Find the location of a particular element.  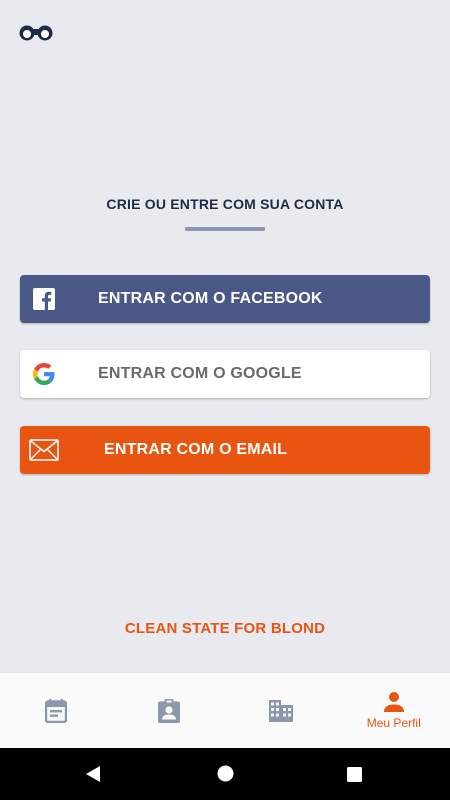

heading-underline is located at coordinates (225, 229).